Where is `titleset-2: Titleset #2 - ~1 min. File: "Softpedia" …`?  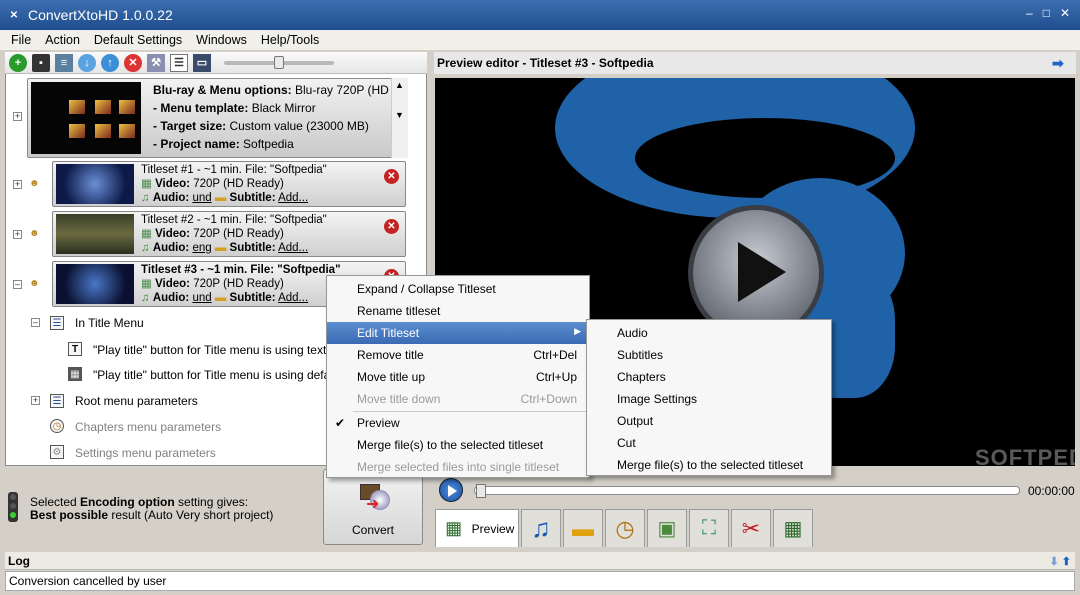
titleset-2: Titleset #2 - ~1 min. File: "Softpedia" … is located at coordinates (229, 234).